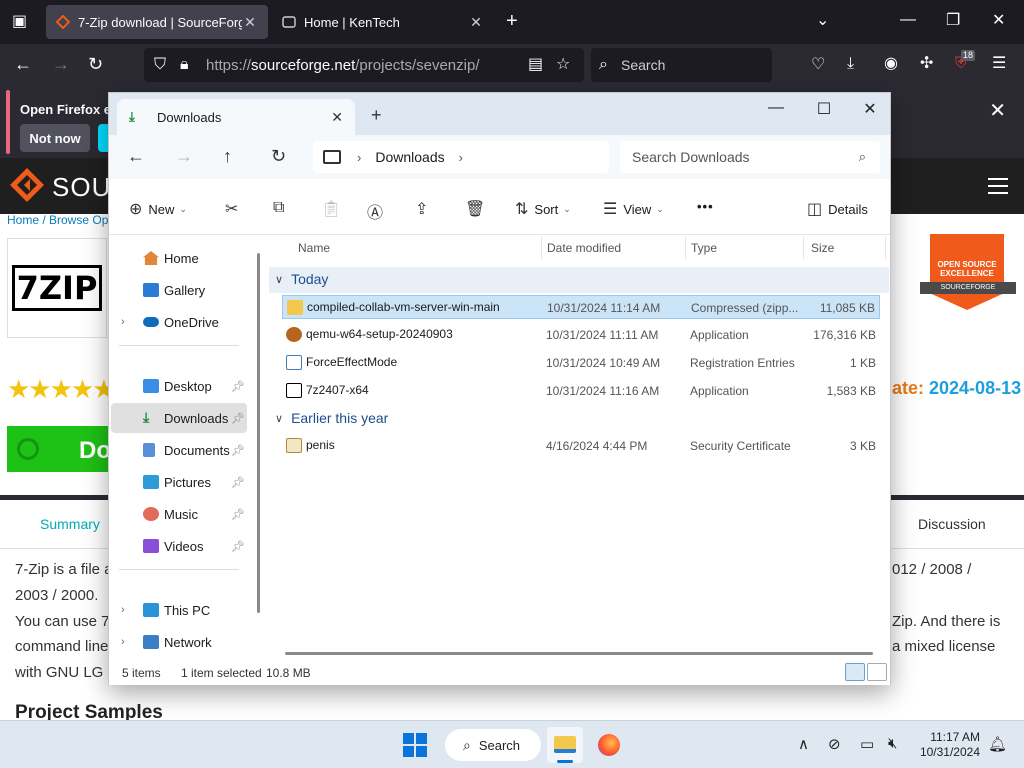 The height and width of the screenshot is (768, 1024). What do you see at coordinates (535, 65) in the screenshot?
I see `reader-view-icon: ▤` at bounding box center [535, 65].